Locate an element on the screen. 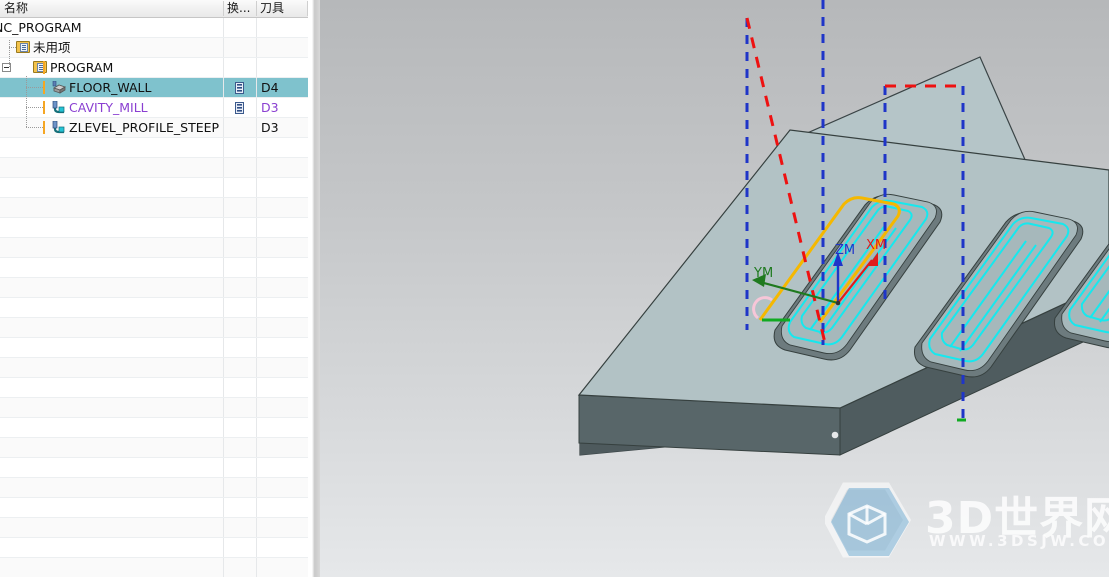 This screenshot has height=577, width=1109. column-header-name: 名称 is located at coordinates (111, 8).